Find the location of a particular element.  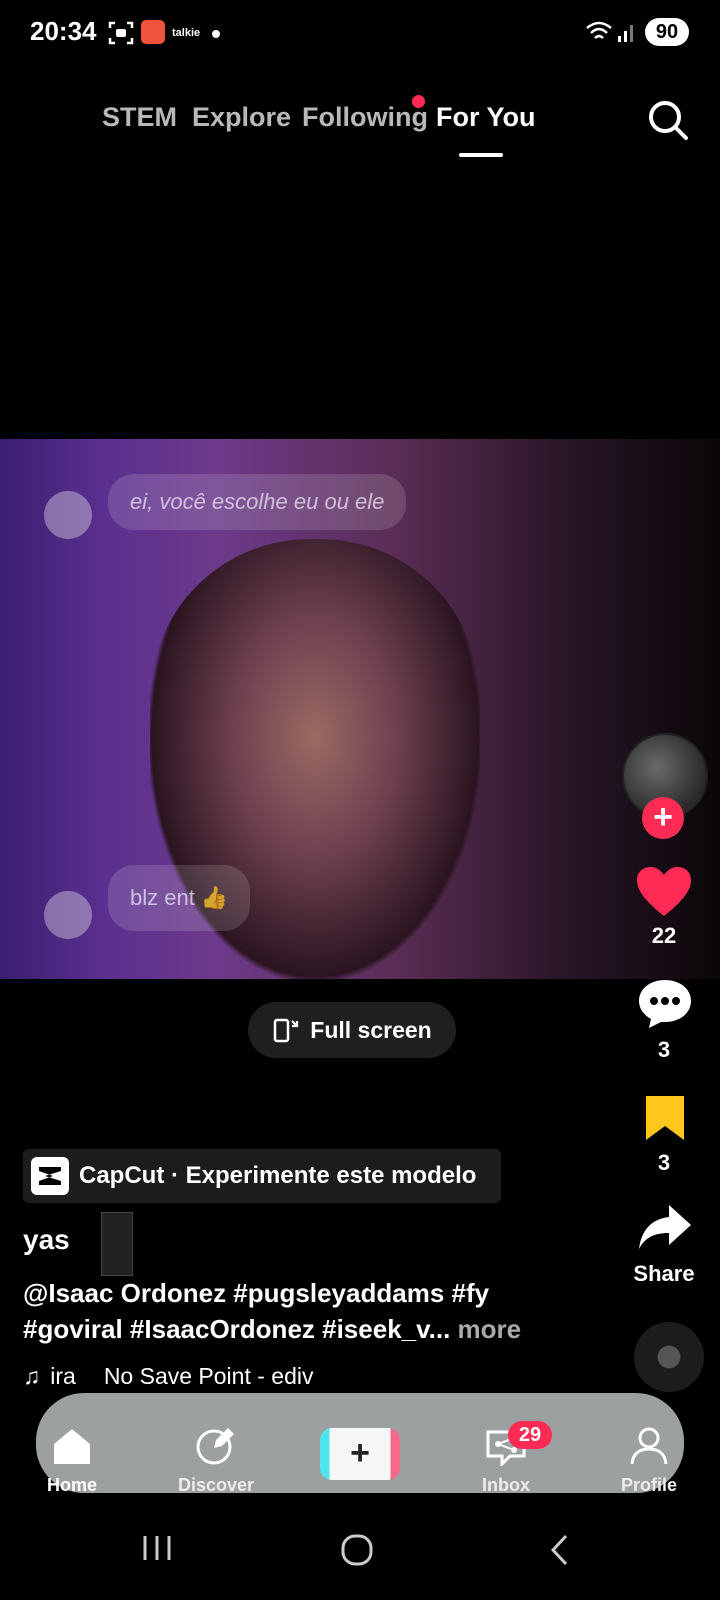

chat-bubble-2: blz ent 👍 is located at coordinates (179, 898).